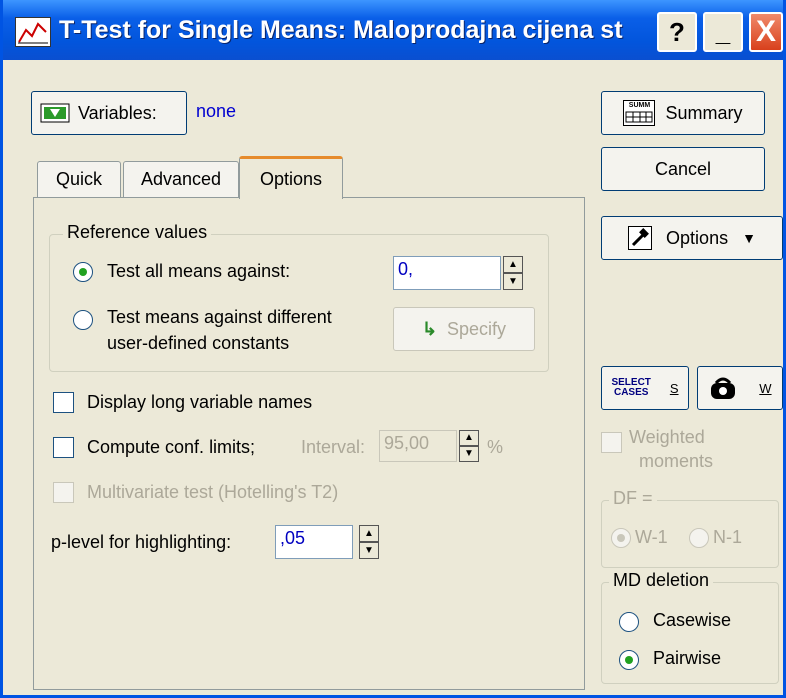 Image resolution: width=786 pixels, height=698 pixels. Describe the element at coordinates (699, 538) in the screenshot. I see `df-n1-radio` at that location.